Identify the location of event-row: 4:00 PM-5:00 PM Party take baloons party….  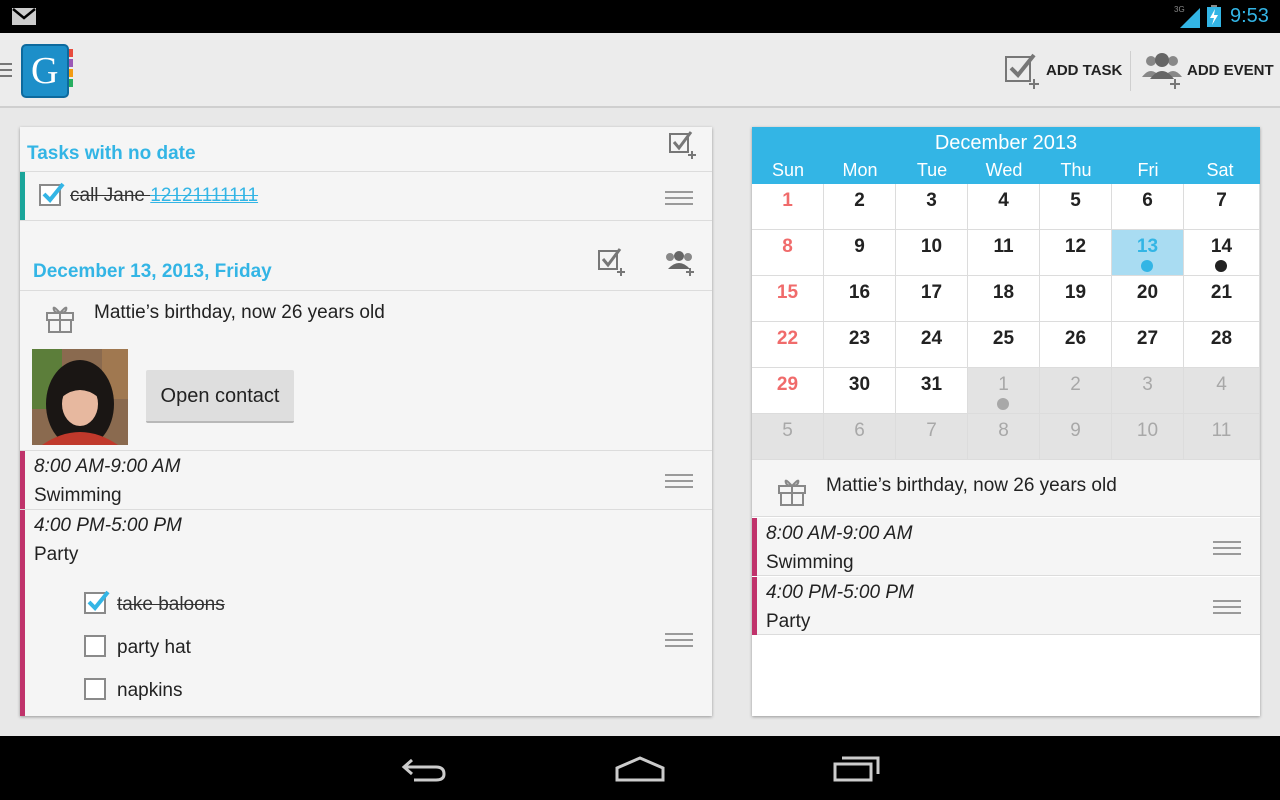
(366, 613).